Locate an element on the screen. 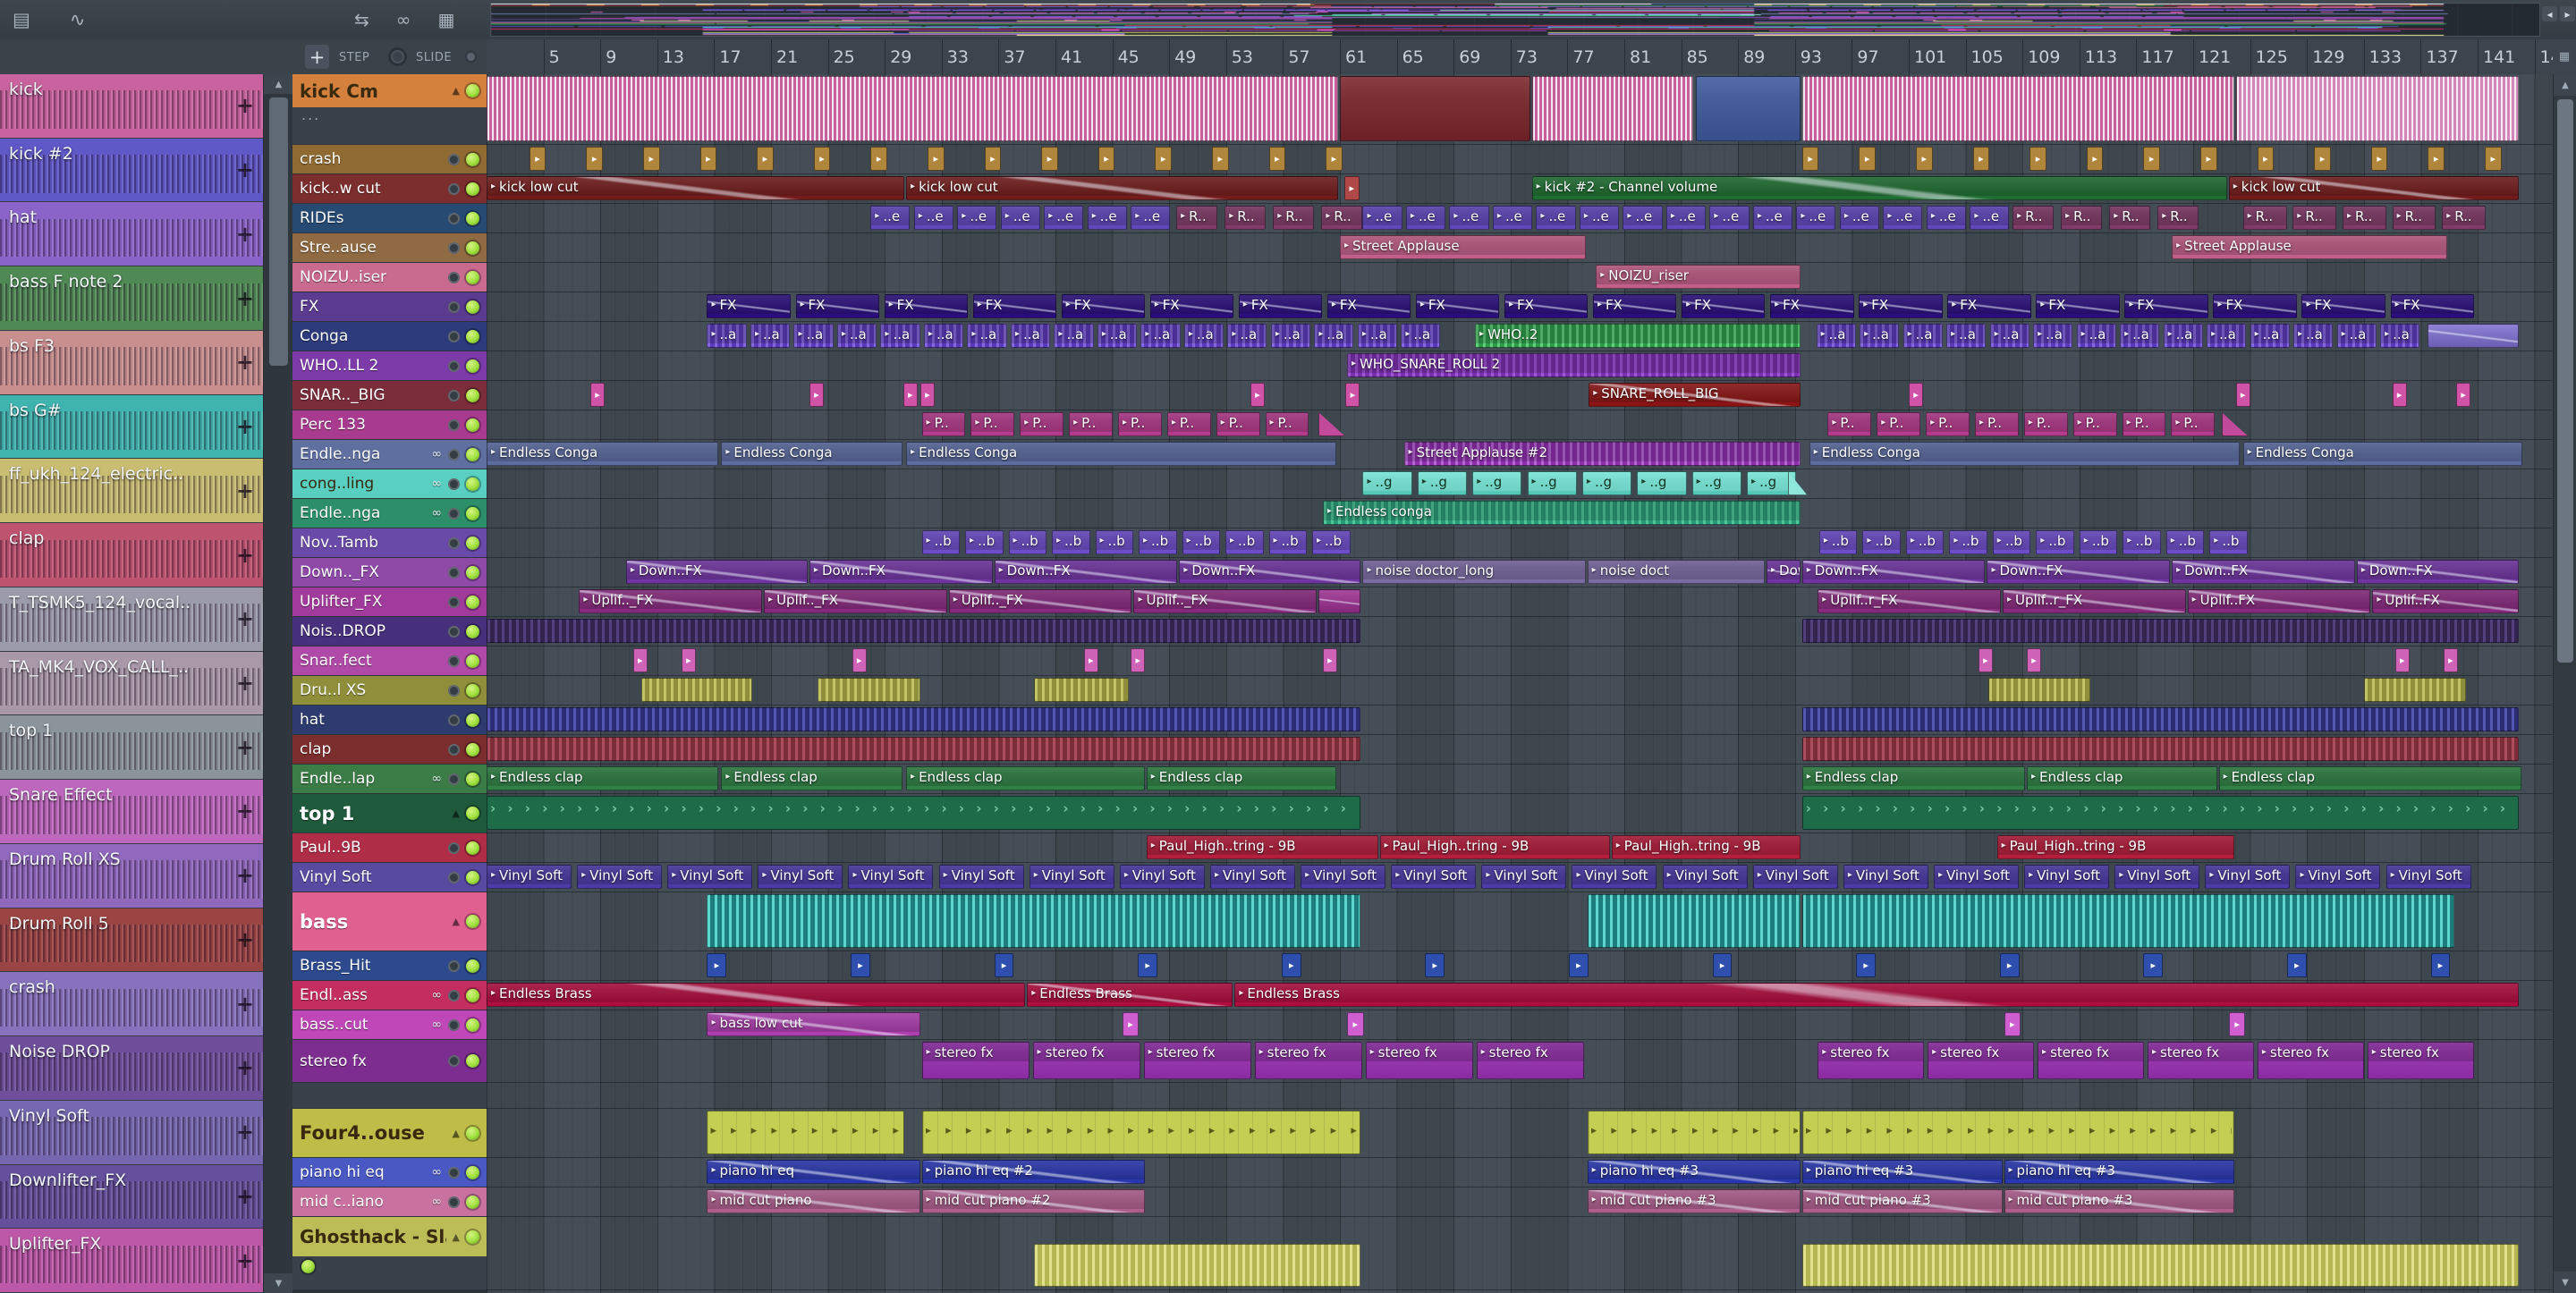  clip-endless-conga: ▸ Endless Conga is located at coordinates (602, 454).